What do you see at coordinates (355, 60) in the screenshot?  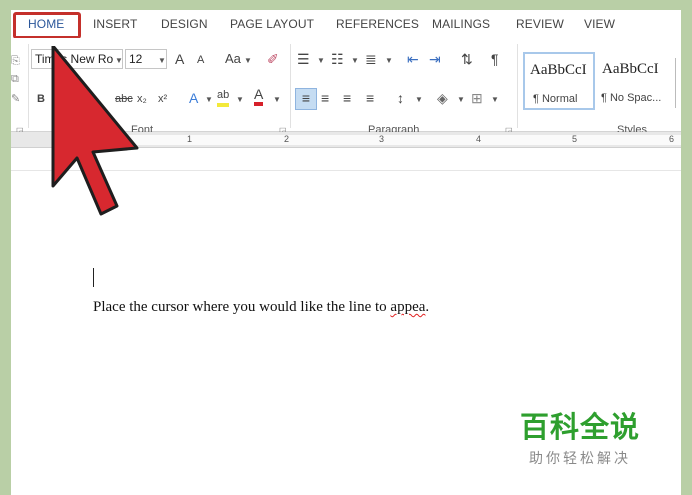 I see `numbering-dropdown-icon: ▼` at bounding box center [355, 60].